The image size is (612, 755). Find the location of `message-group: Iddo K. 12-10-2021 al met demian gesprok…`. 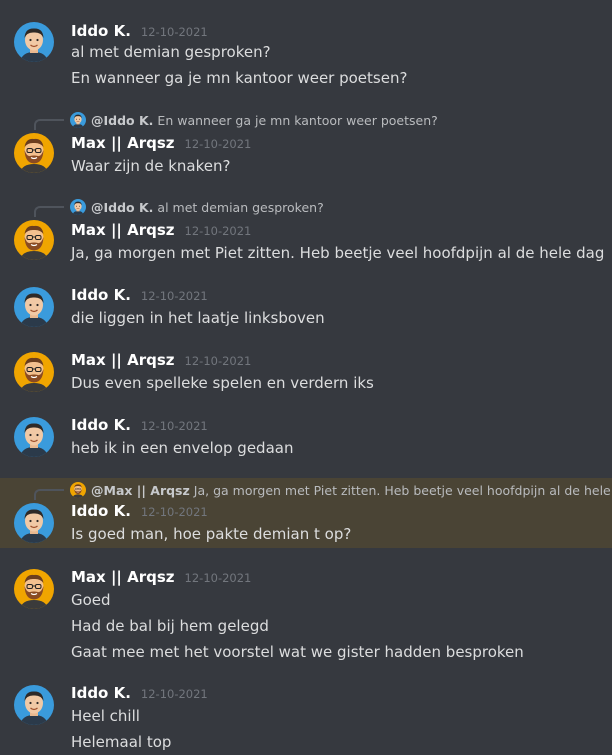

message-group: Iddo K. 12-10-2021 al met demian gesprok… is located at coordinates (306, 50).